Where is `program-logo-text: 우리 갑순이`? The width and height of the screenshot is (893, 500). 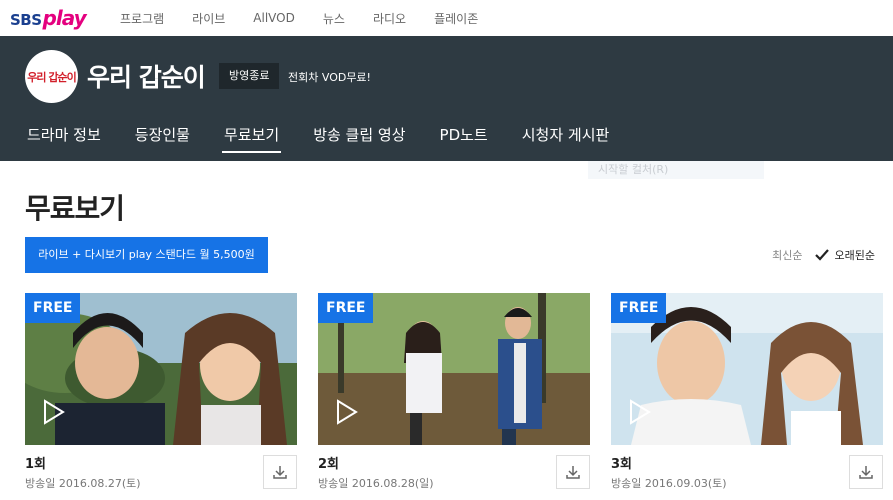 program-logo-text: 우리 갑순이 is located at coordinates (51, 77).